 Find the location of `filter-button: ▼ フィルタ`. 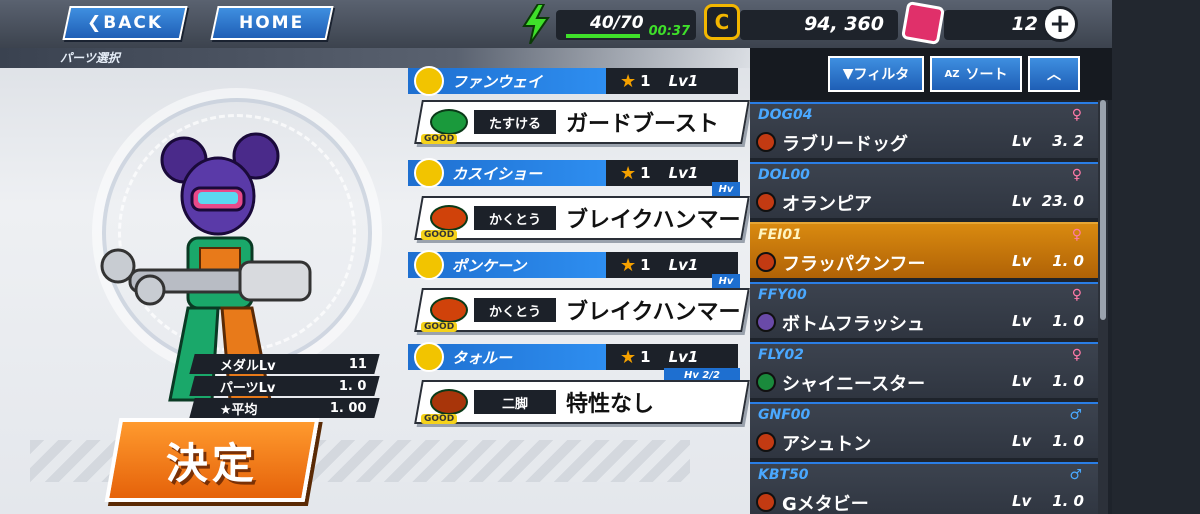

filter-button: ▼ フィルタ is located at coordinates (876, 74).